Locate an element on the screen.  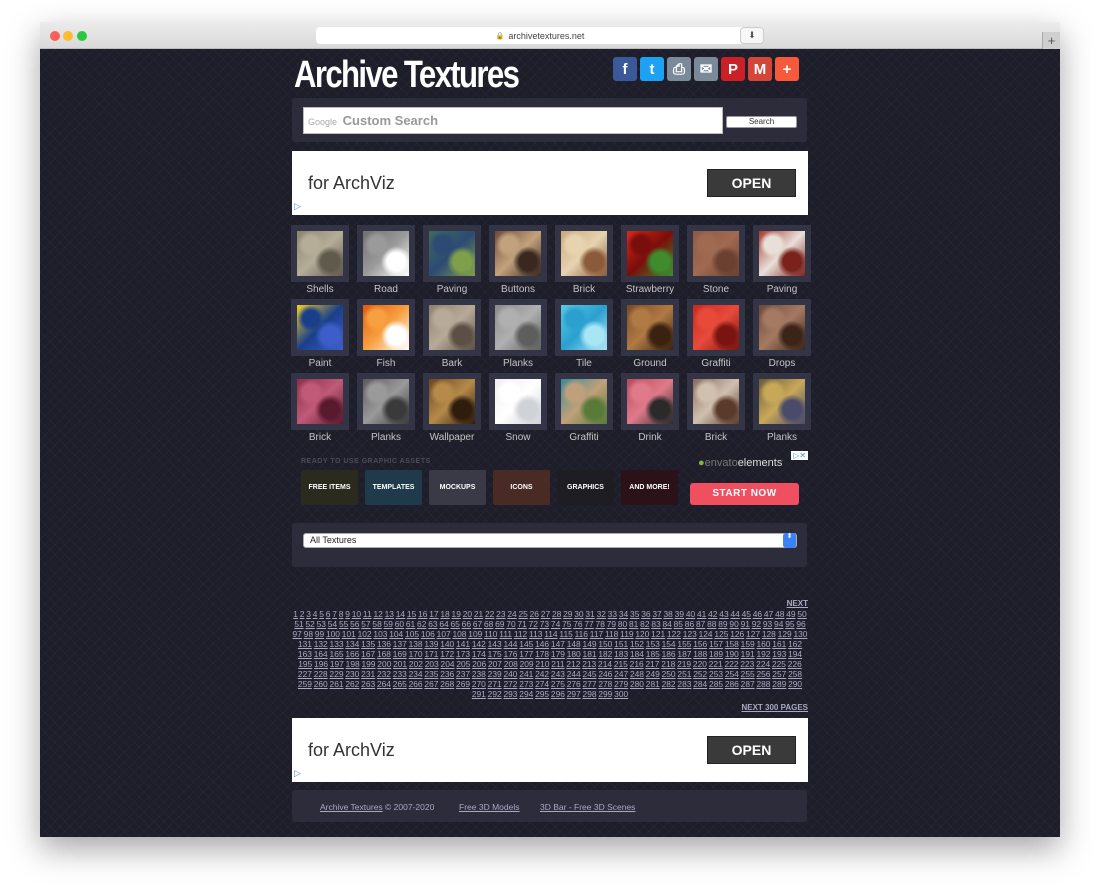
page-number-link: 4 is located at coordinates (315, 614).